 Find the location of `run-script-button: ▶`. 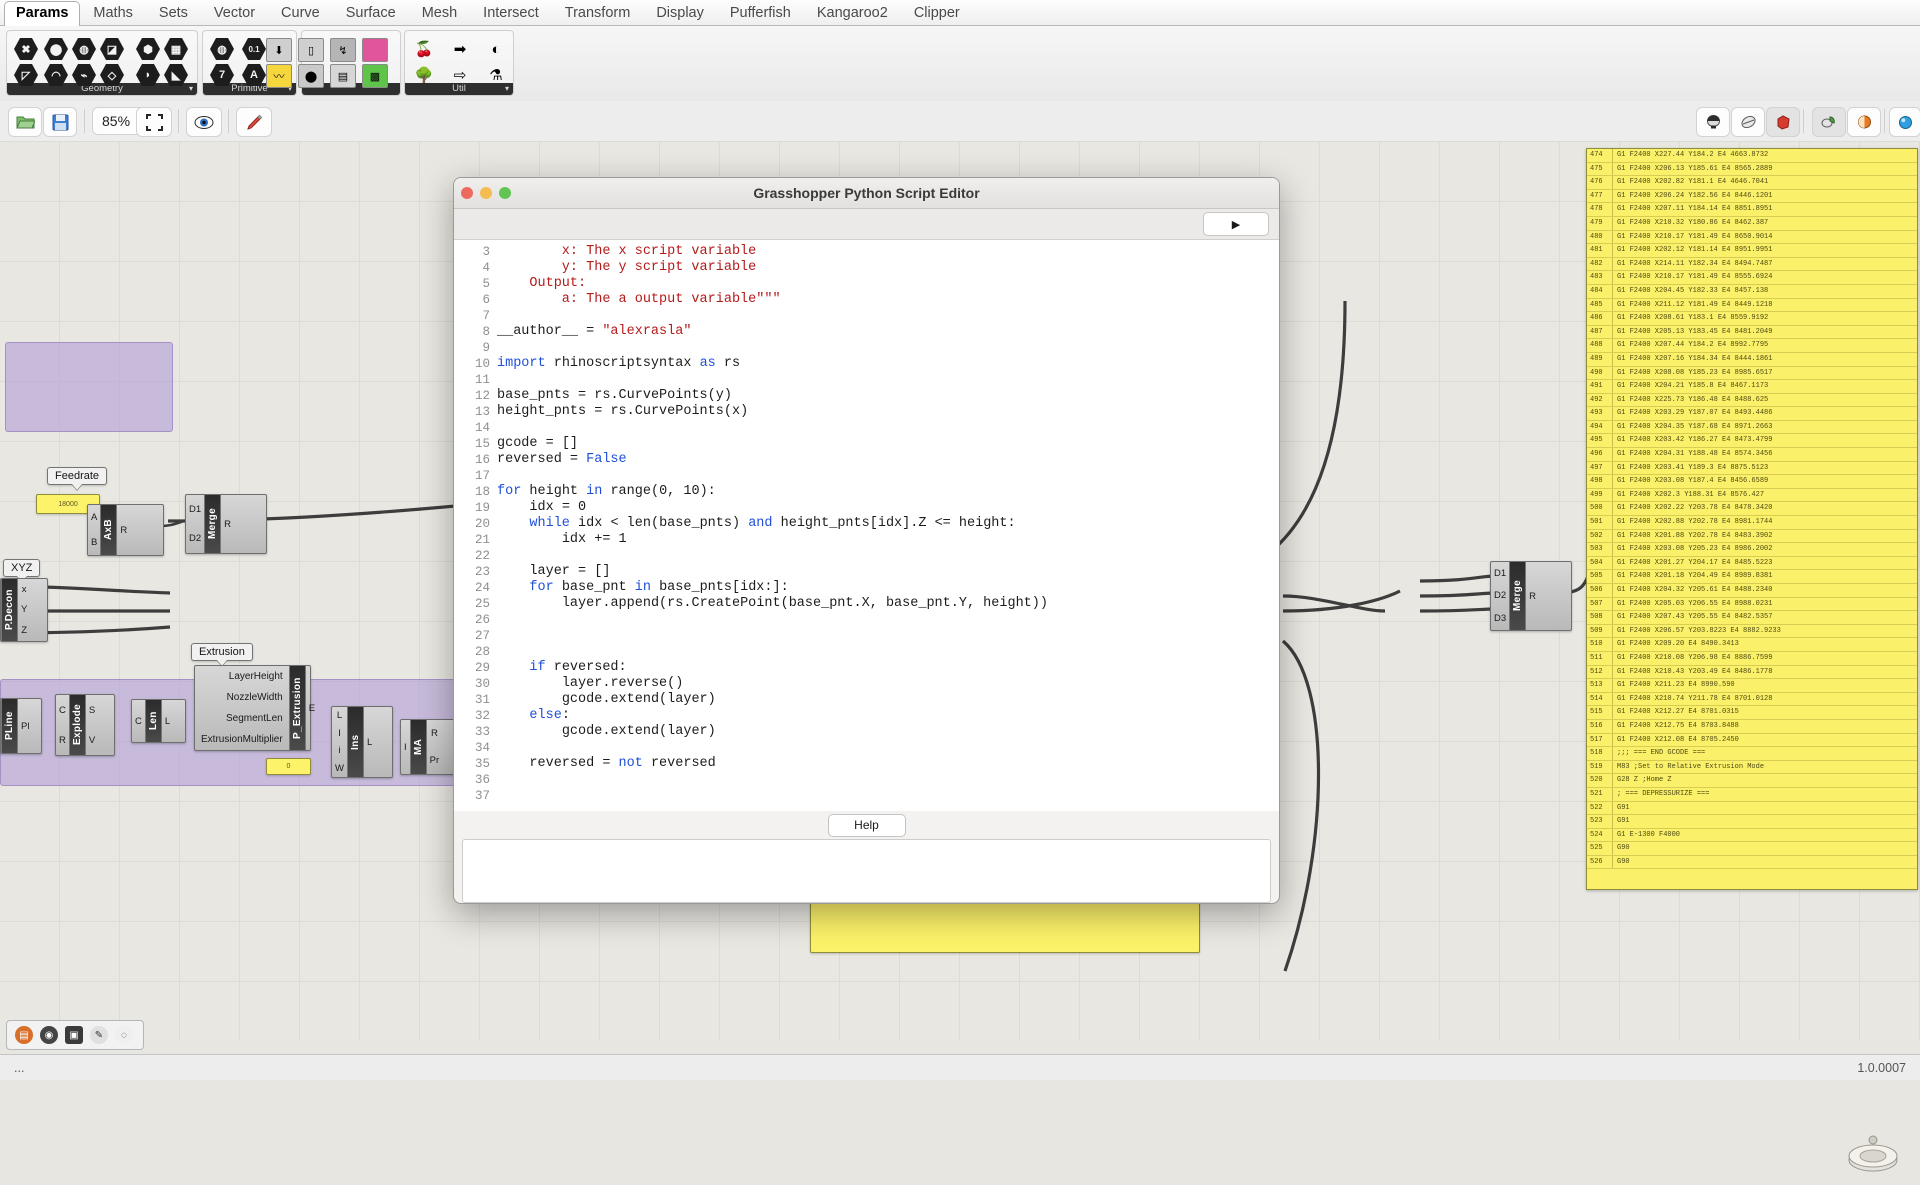

run-script-button: ▶ is located at coordinates (1236, 224).